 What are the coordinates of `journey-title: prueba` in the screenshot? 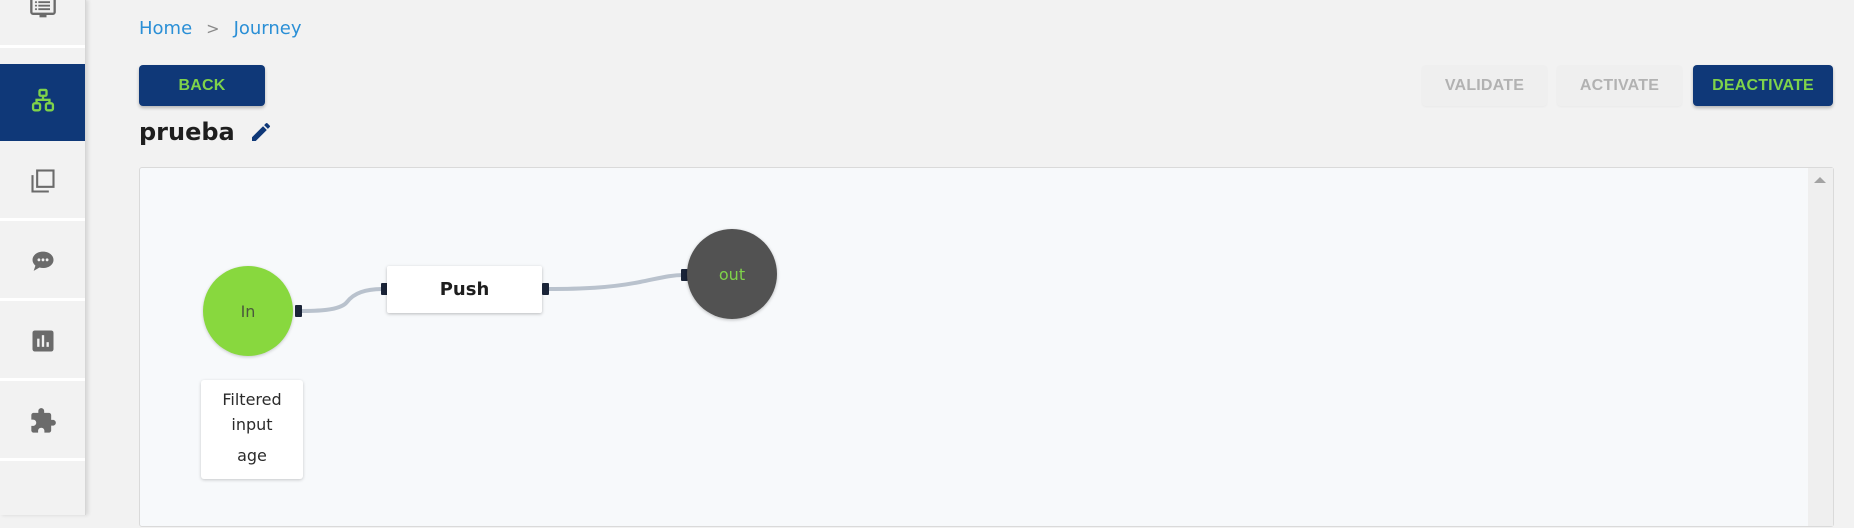 It's located at (187, 132).